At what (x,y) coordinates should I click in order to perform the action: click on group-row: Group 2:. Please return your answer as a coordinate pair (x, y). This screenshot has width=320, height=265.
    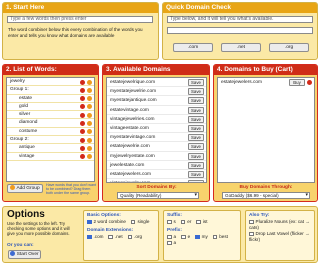
    Looking at the image, I should click on (50, 140).